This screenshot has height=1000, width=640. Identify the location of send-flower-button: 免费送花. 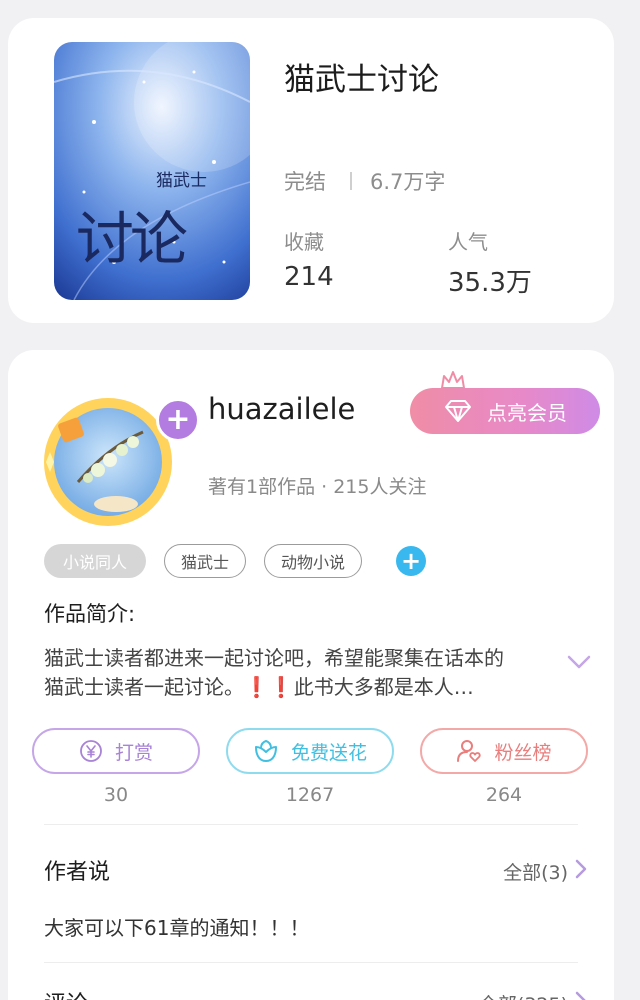
(310, 751).